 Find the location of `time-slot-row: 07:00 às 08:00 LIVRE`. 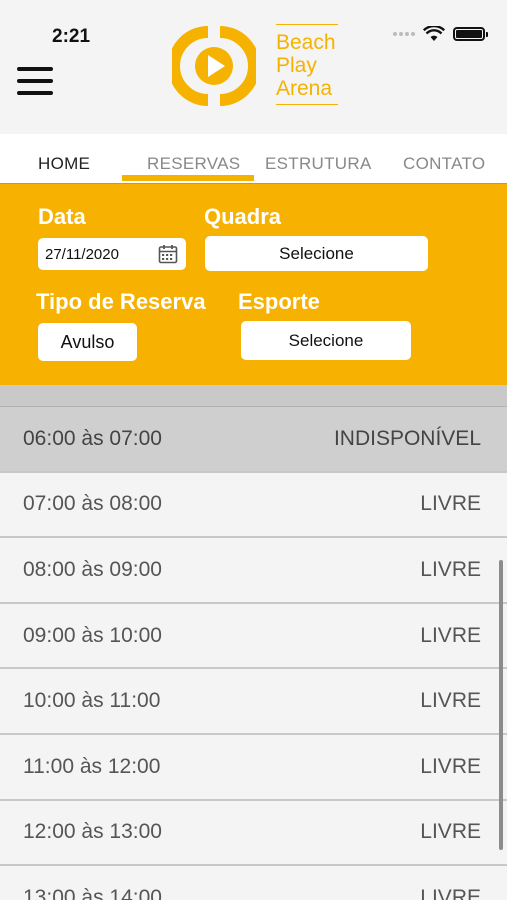

time-slot-row: 07:00 às 08:00 LIVRE is located at coordinates (253, 505).